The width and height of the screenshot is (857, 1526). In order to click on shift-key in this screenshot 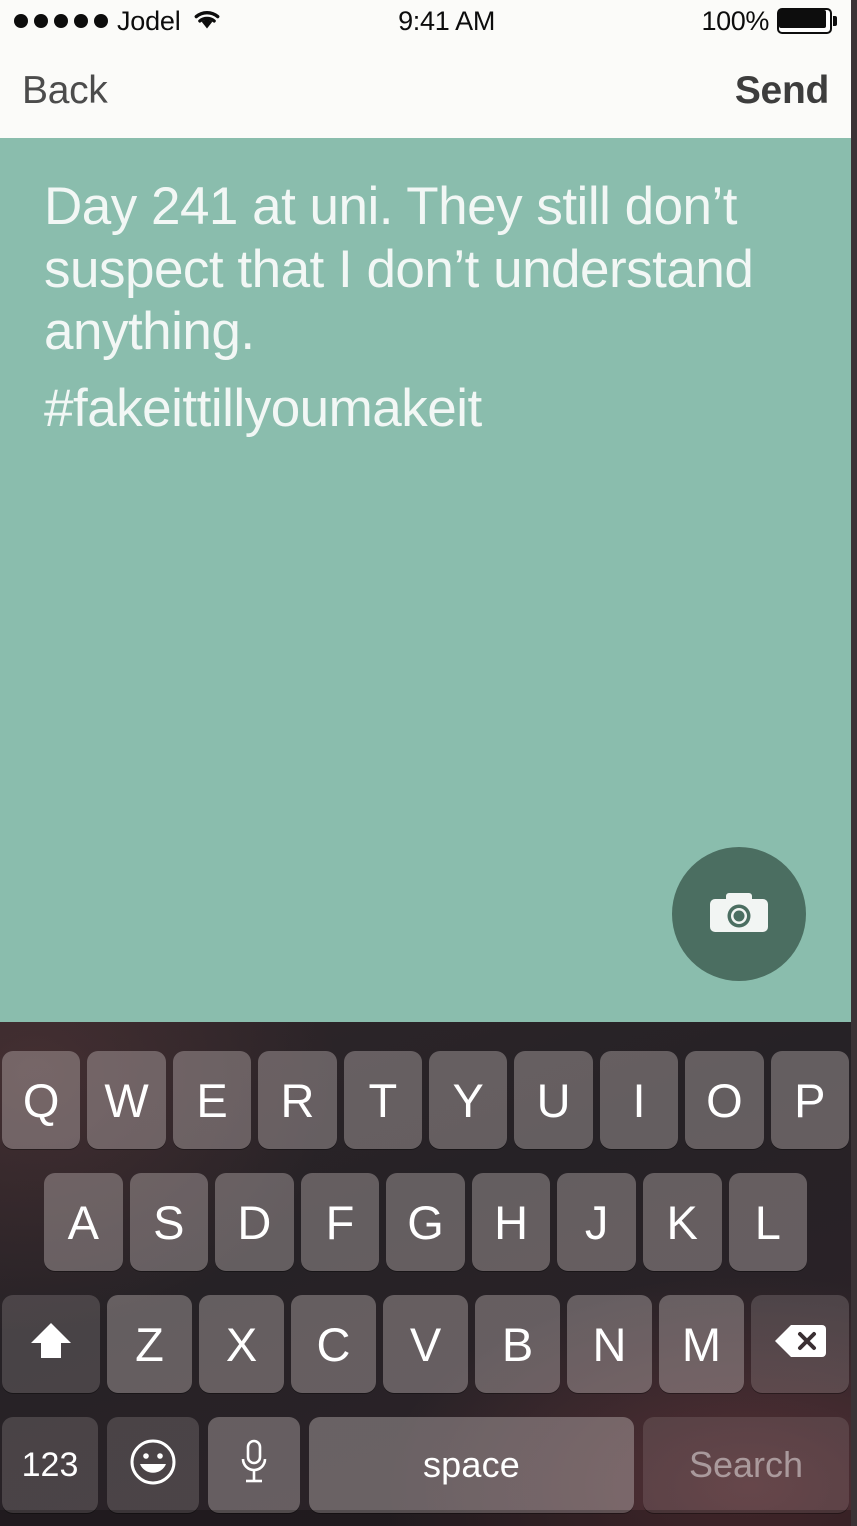, I will do `click(51, 1344)`.